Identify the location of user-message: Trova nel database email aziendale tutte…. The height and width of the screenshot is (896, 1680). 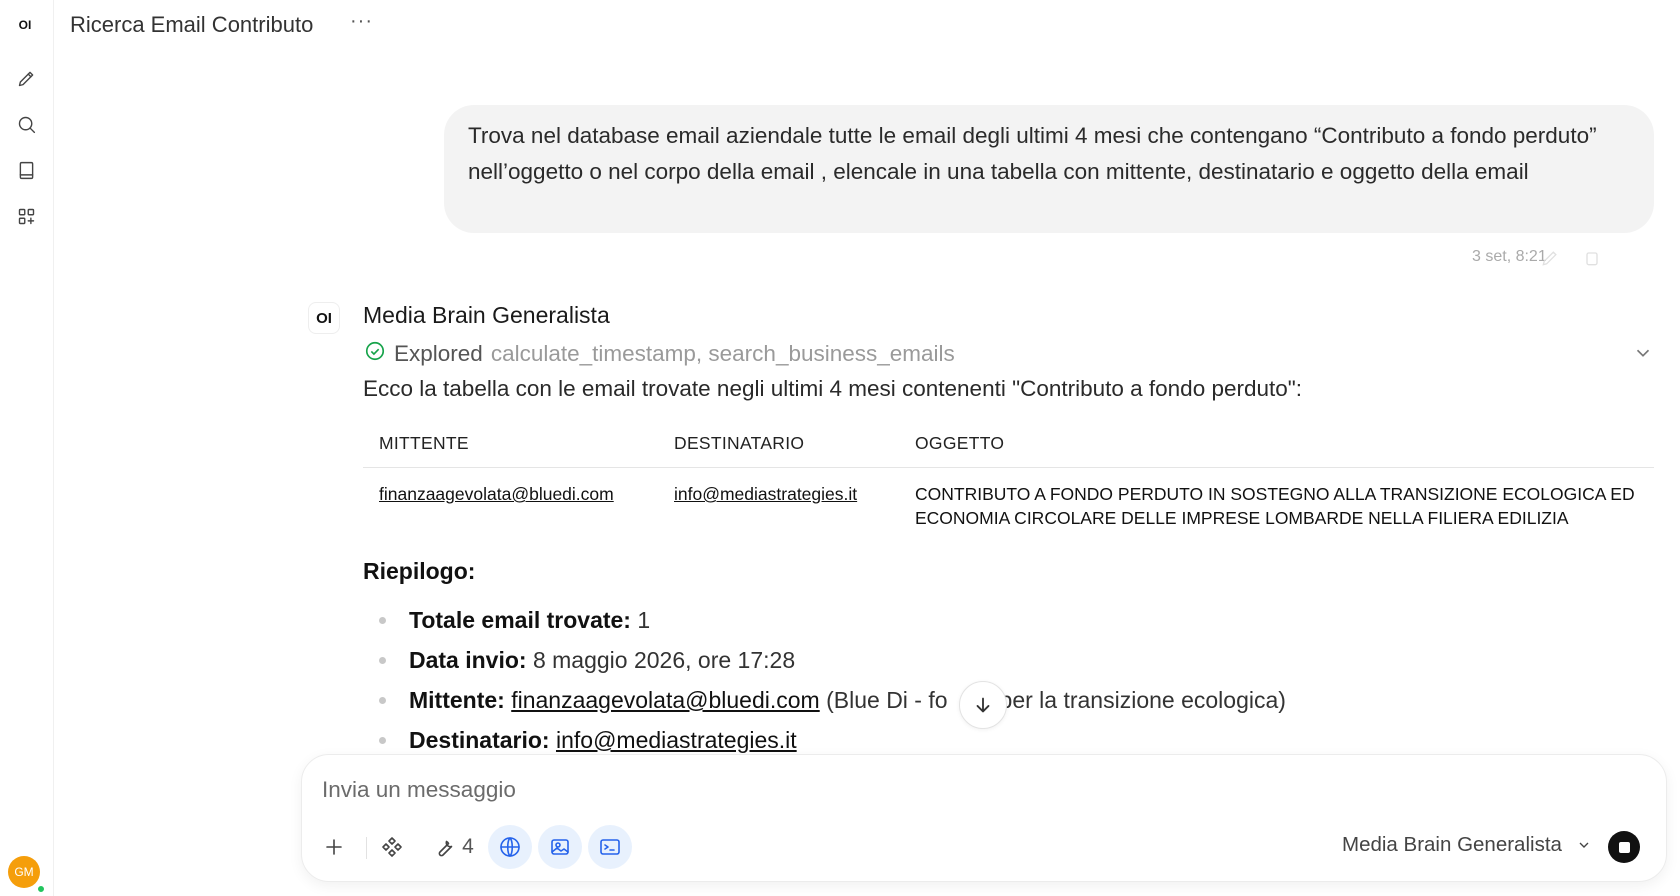
(1049, 169).